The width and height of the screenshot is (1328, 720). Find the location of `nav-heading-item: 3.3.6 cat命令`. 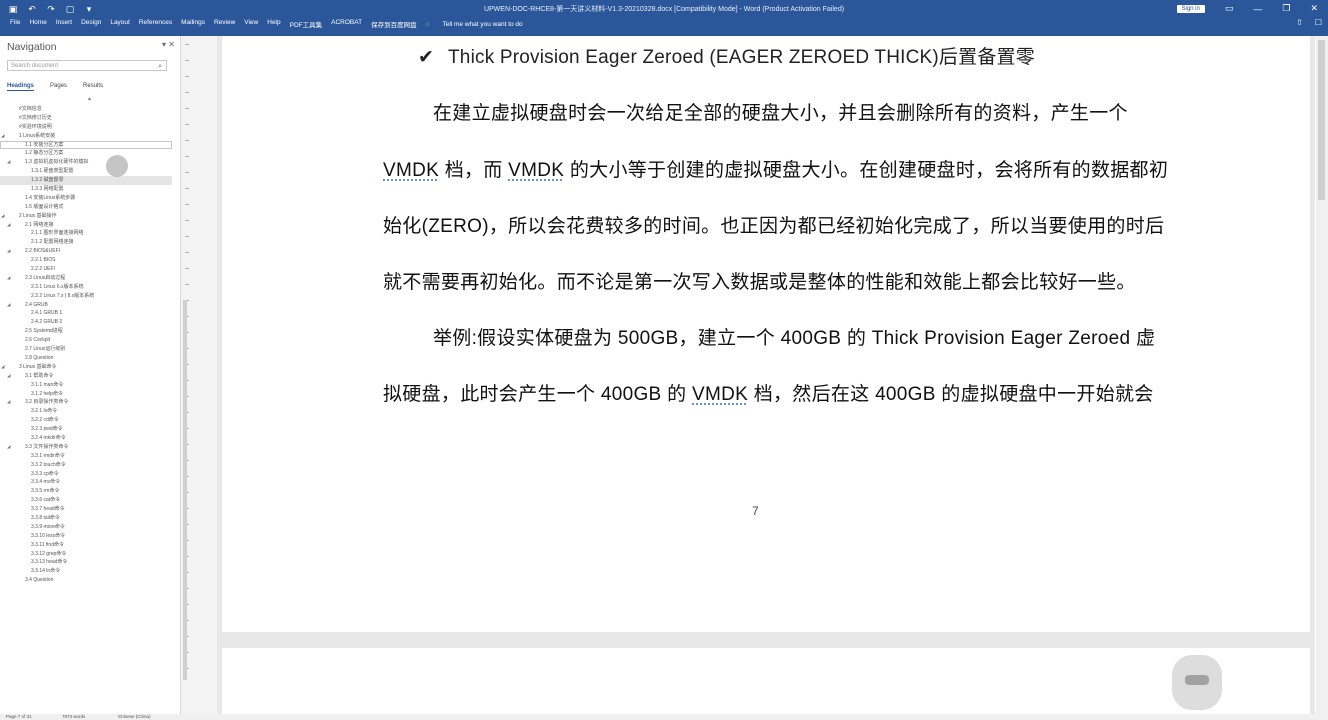

nav-heading-item: 3.3.6 cat命令 is located at coordinates (86, 500).